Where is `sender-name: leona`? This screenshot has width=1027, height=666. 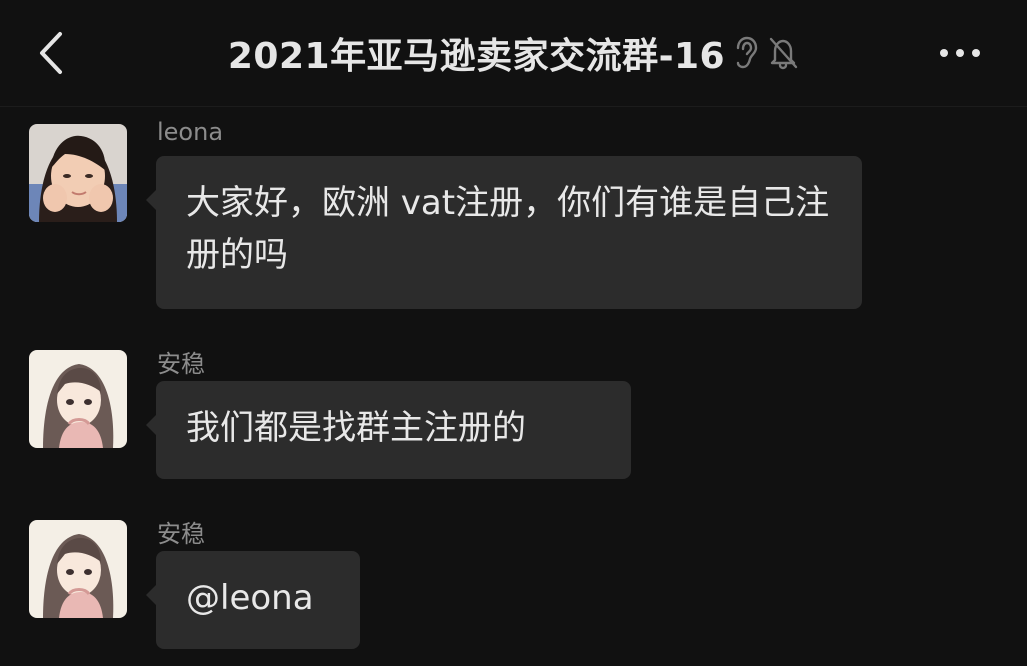
sender-name: leona is located at coordinates (190, 132).